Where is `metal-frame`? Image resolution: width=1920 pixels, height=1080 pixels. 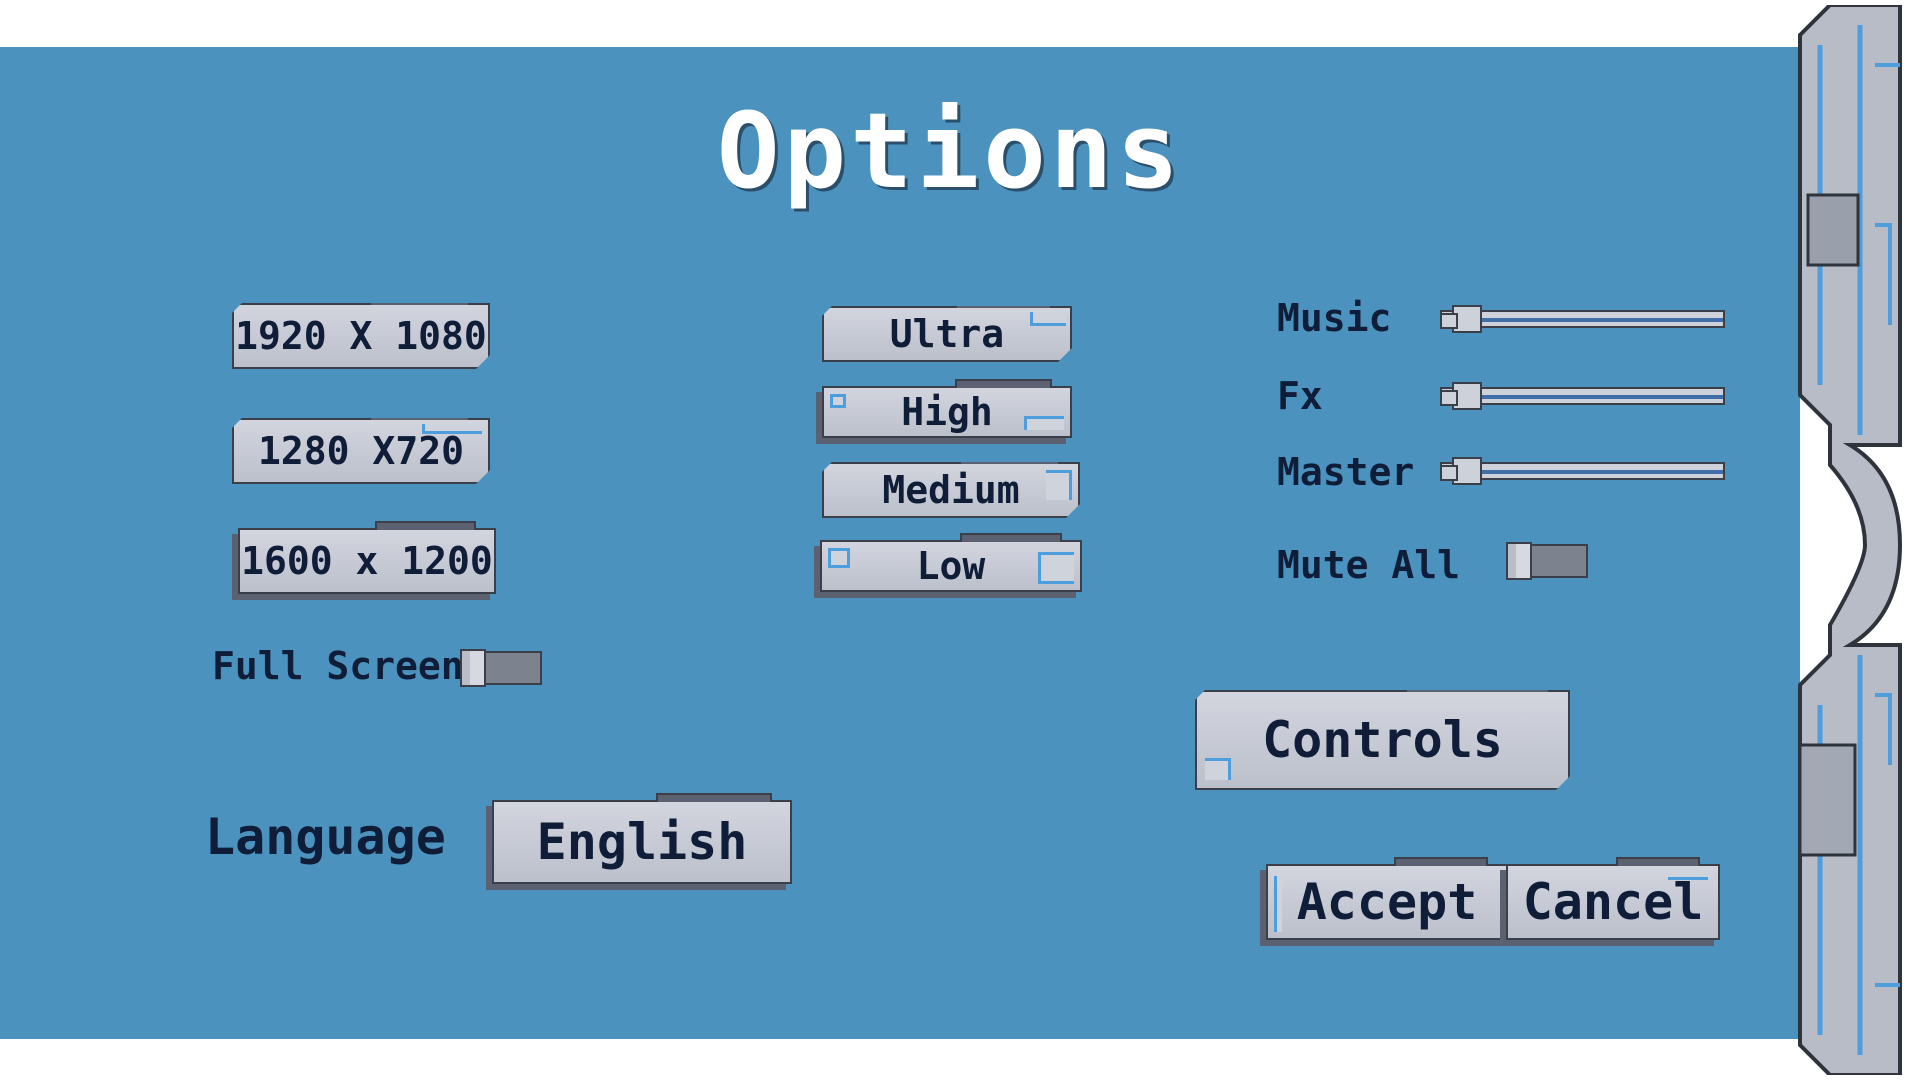
metal-frame is located at coordinates (1850, 540).